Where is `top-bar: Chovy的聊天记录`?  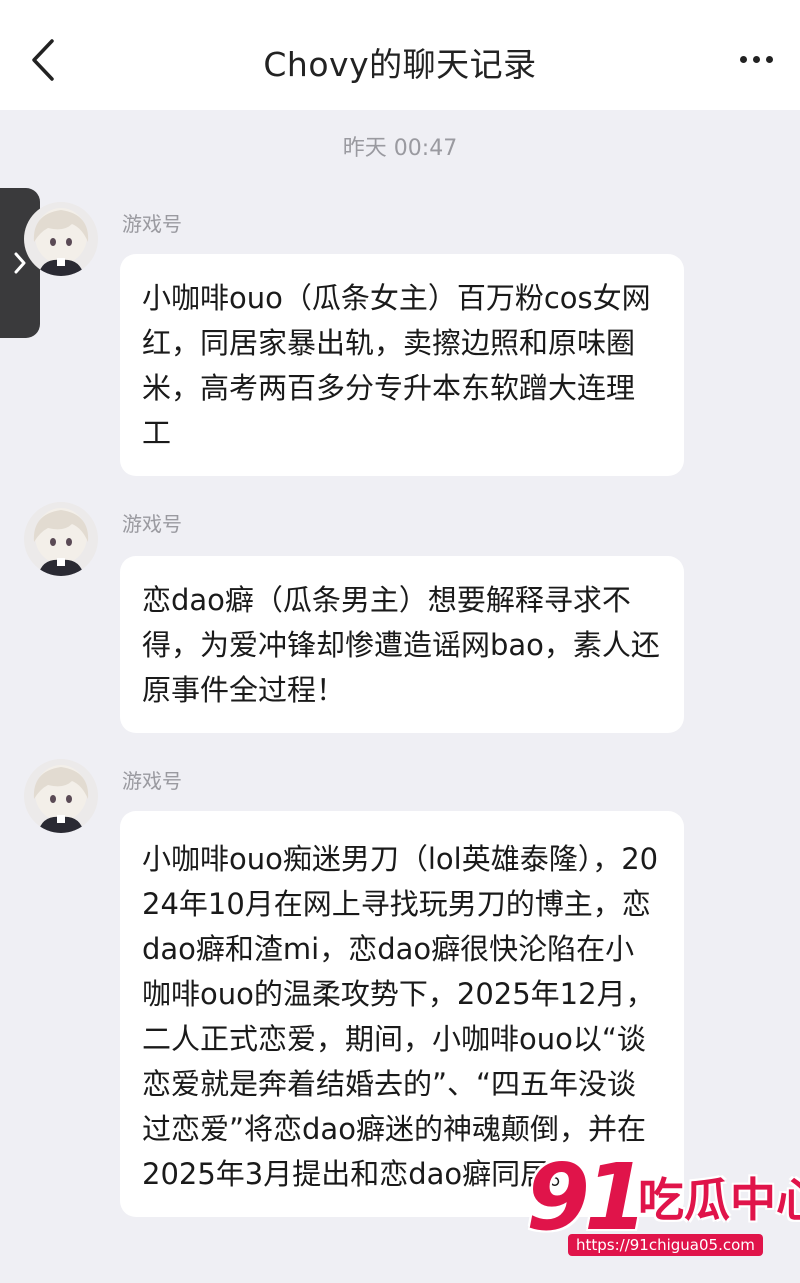 top-bar: Chovy的聊天记录 is located at coordinates (400, 55).